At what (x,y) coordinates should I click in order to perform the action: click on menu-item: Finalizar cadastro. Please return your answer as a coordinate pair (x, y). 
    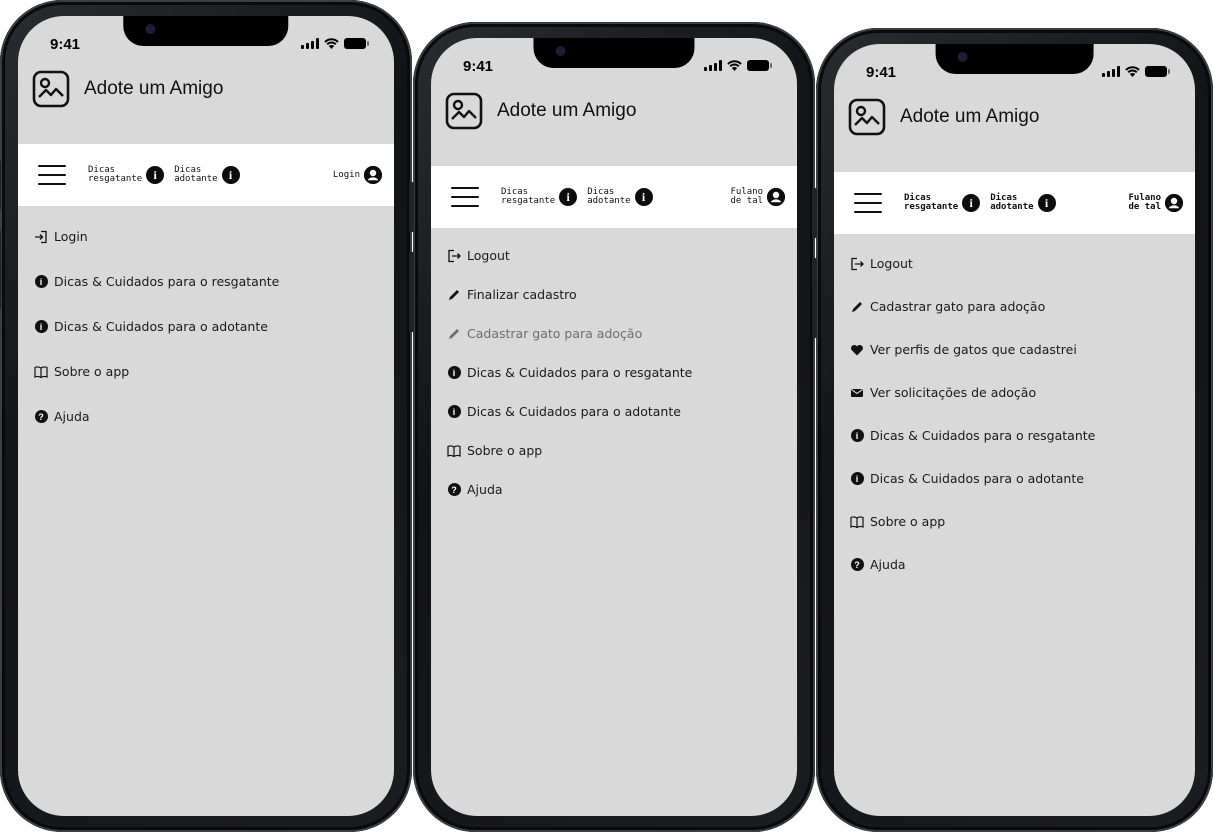
    Looking at the image, I should click on (618, 294).